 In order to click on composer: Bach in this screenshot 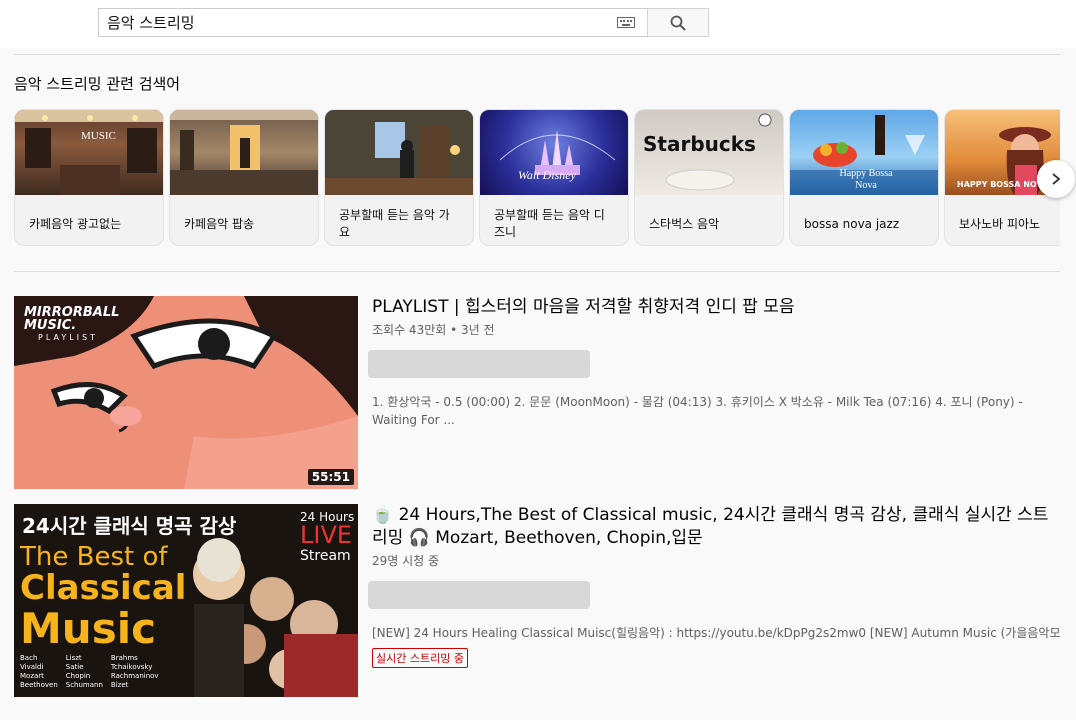, I will do `click(29, 658)`.